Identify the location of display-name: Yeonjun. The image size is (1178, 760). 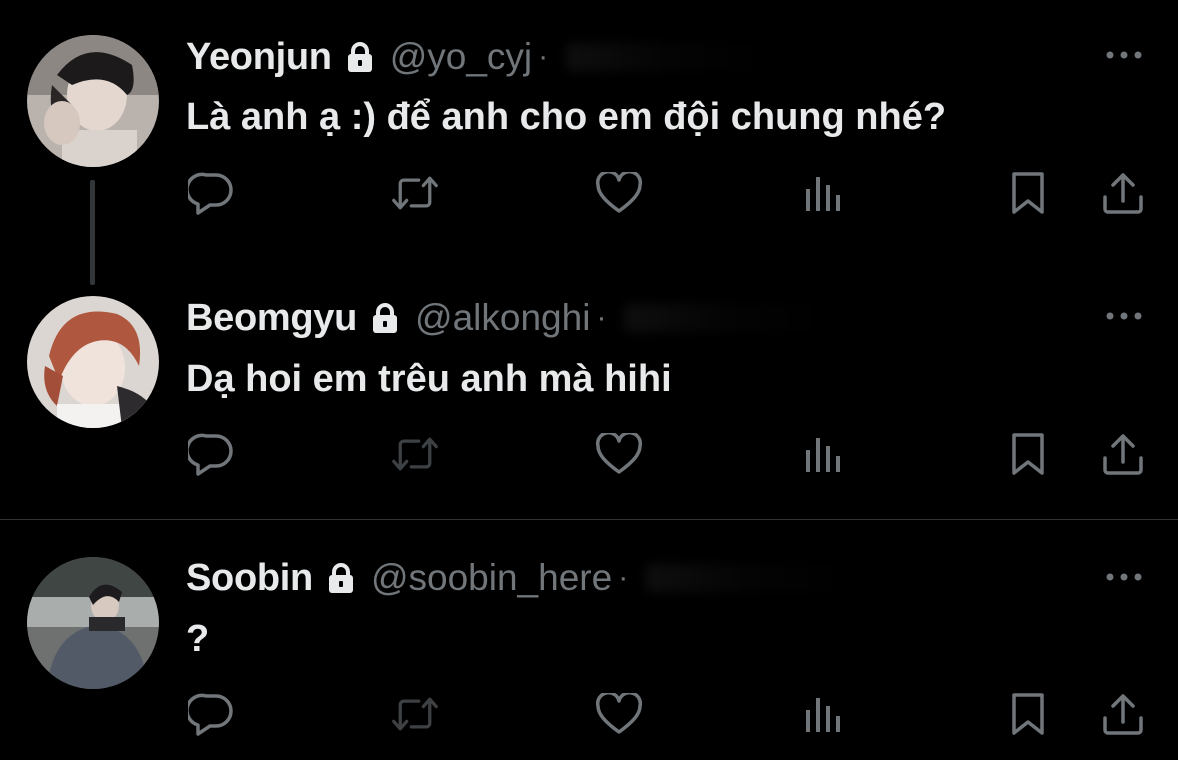
(259, 57).